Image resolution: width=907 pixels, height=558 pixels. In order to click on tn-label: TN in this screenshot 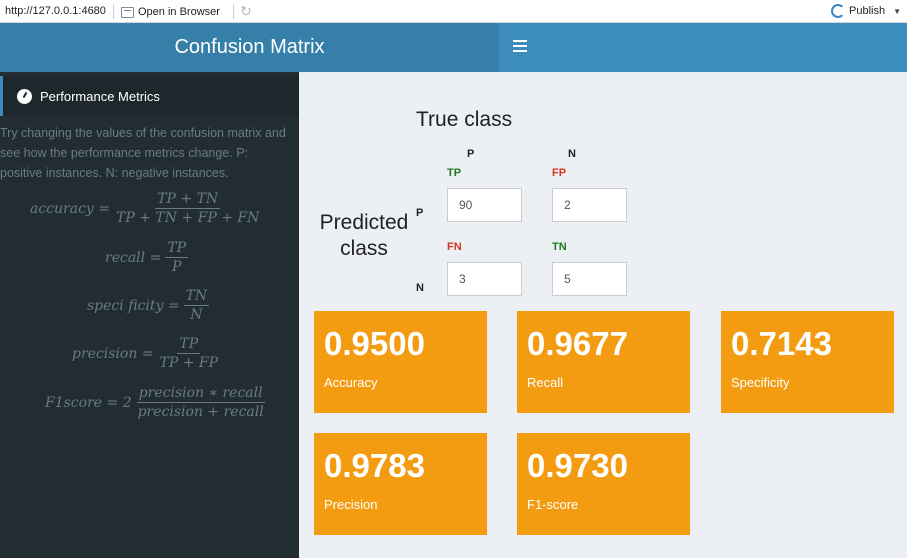, I will do `click(559, 247)`.